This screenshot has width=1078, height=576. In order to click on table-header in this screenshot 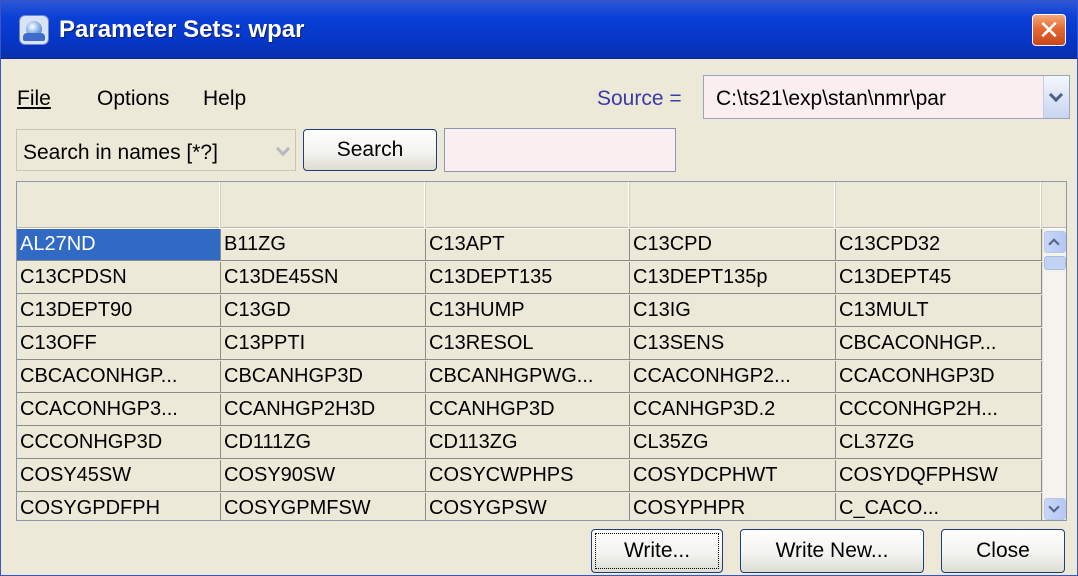, I will do `click(541, 205)`.